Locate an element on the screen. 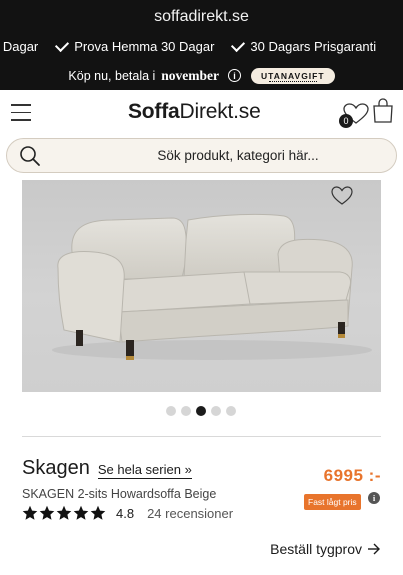 The width and height of the screenshot is (403, 575). product-title-row: Skagen Se hela serien » is located at coordinates (107, 468).